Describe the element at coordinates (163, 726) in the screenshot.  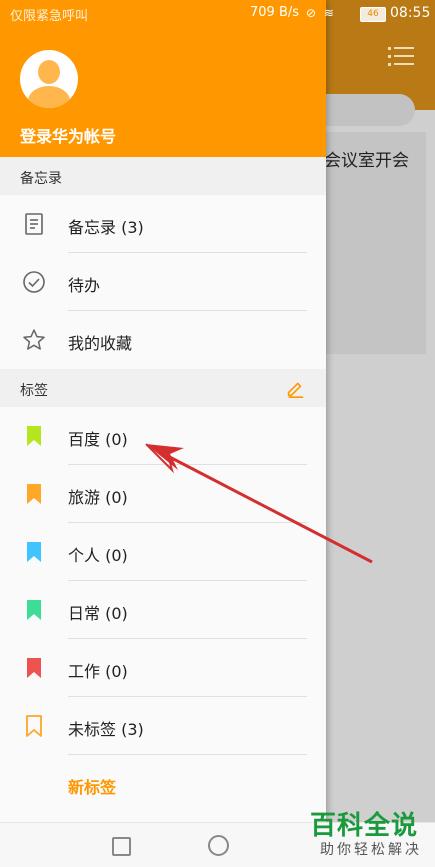
I see `tag-item-untagged: 未标签 (3)` at that location.